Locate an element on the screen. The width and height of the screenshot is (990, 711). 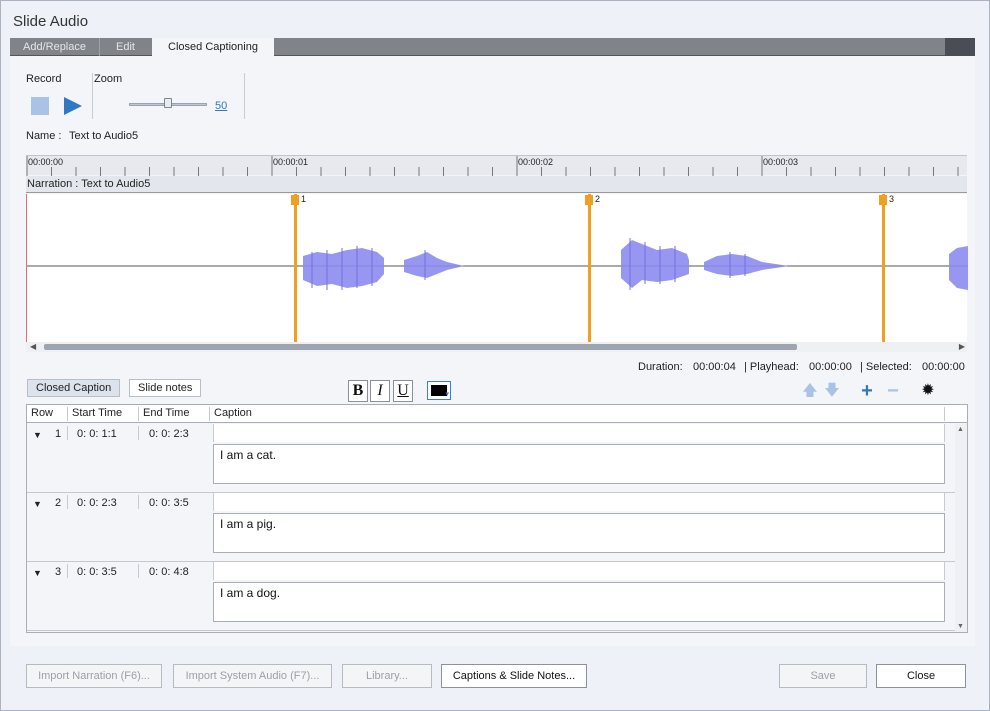
bold-button: B is located at coordinates (358, 391).